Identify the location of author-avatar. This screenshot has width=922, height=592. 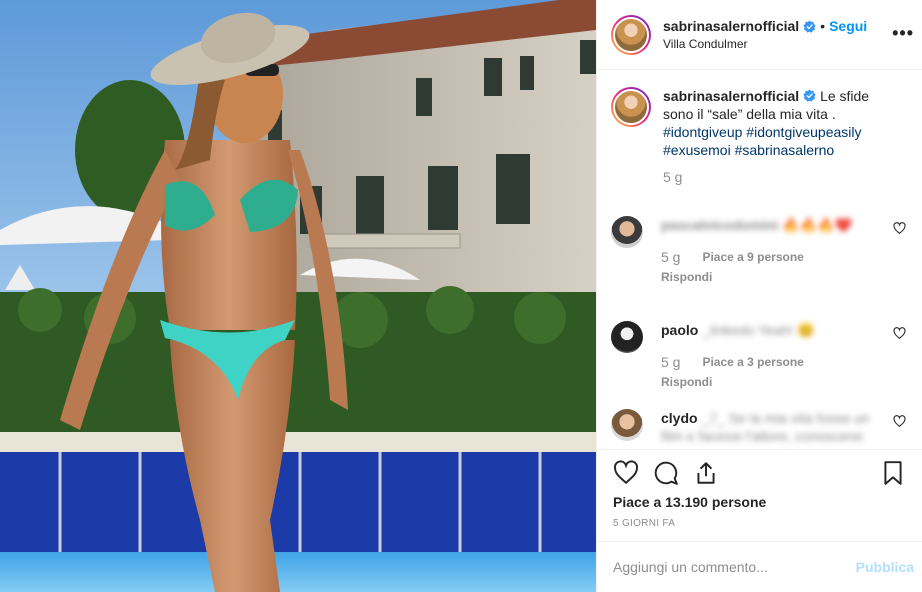
(631, 34).